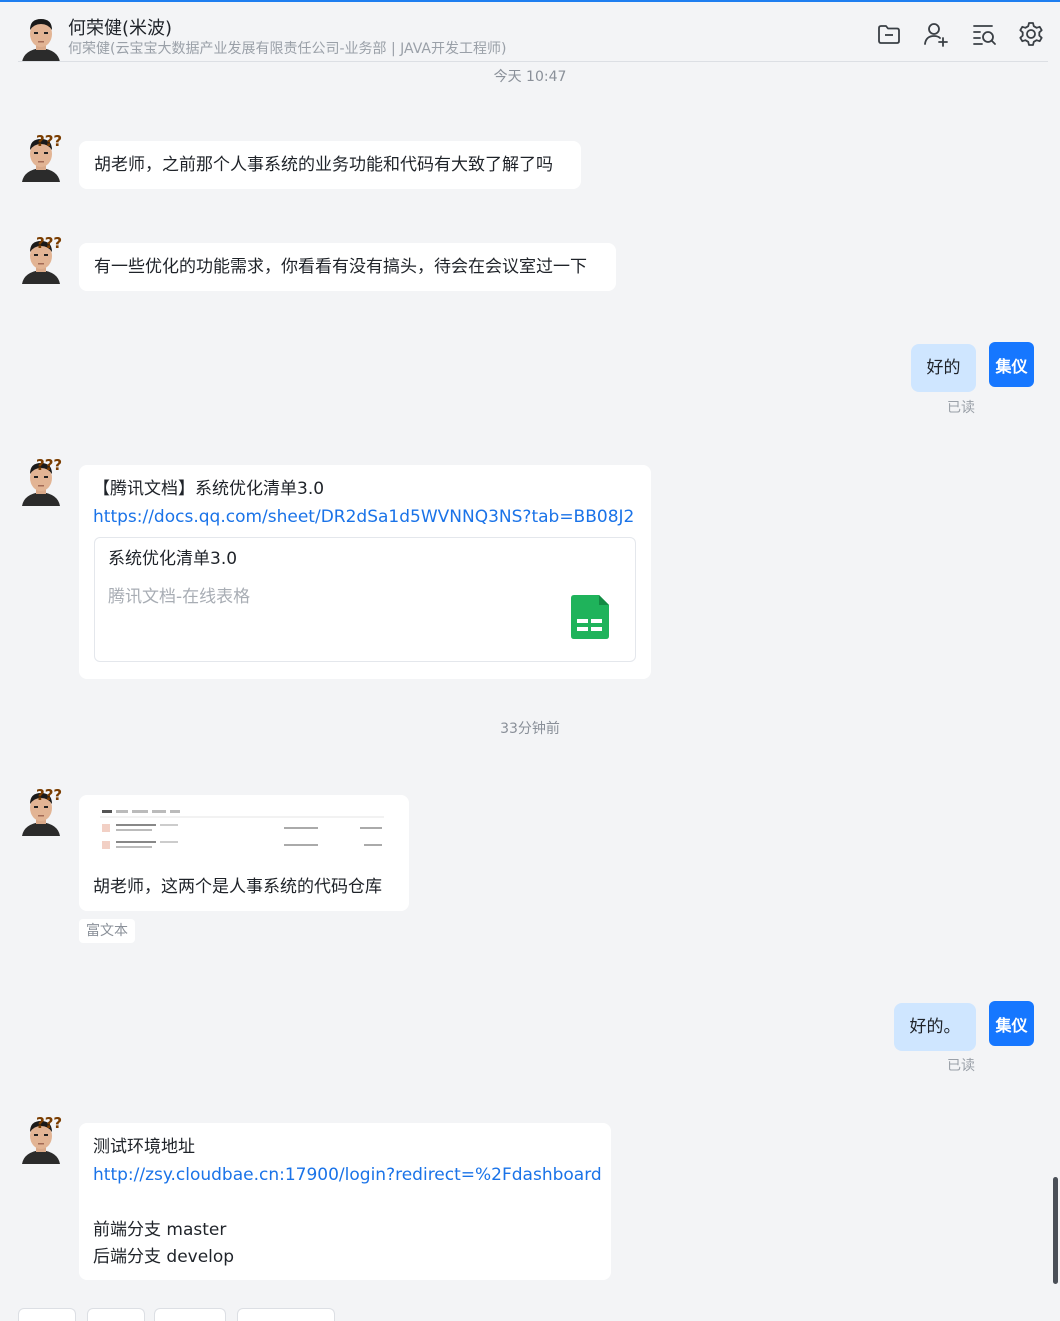  What do you see at coordinates (323, 165) in the screenshot?
I see `message-text: 胡老师，之前那个人事系统的业务功能和代码有大致了解了吗` at bounding box center [323, 165].